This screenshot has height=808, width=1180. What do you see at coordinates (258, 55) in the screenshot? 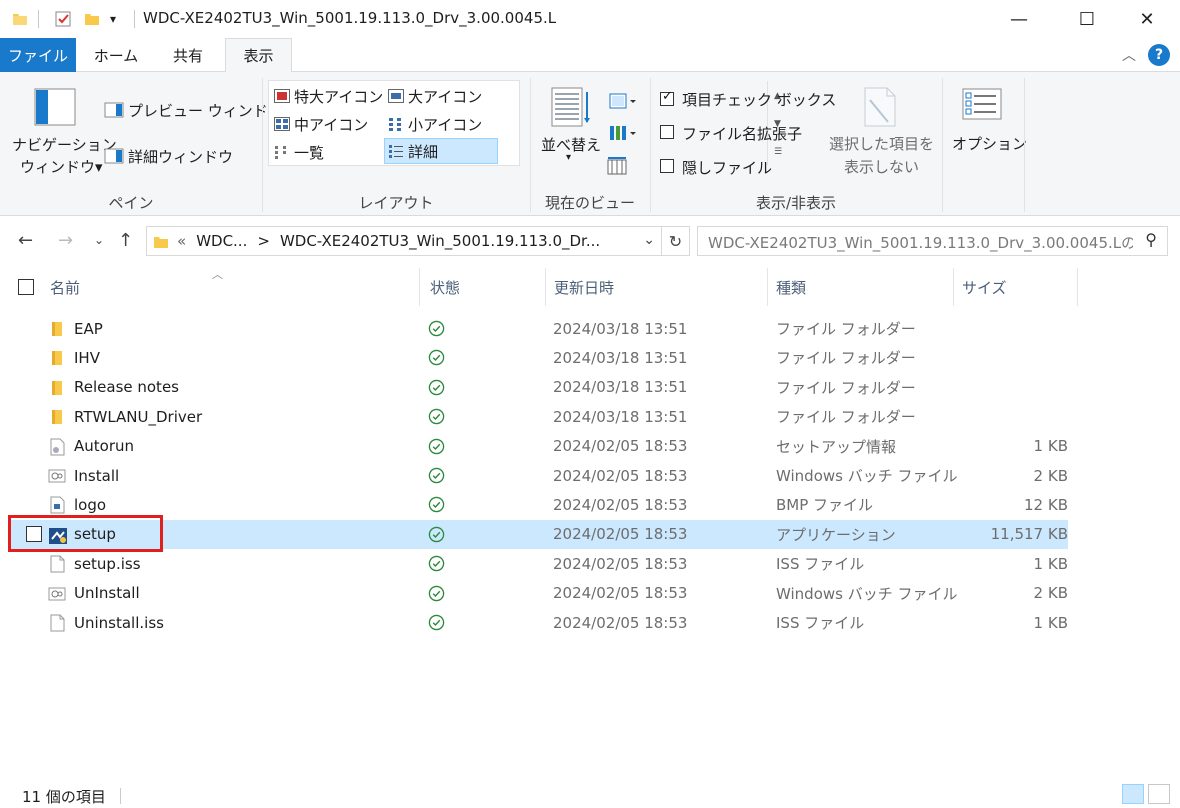
I see `tab-view: 表示` at bounding box center [258, 55].